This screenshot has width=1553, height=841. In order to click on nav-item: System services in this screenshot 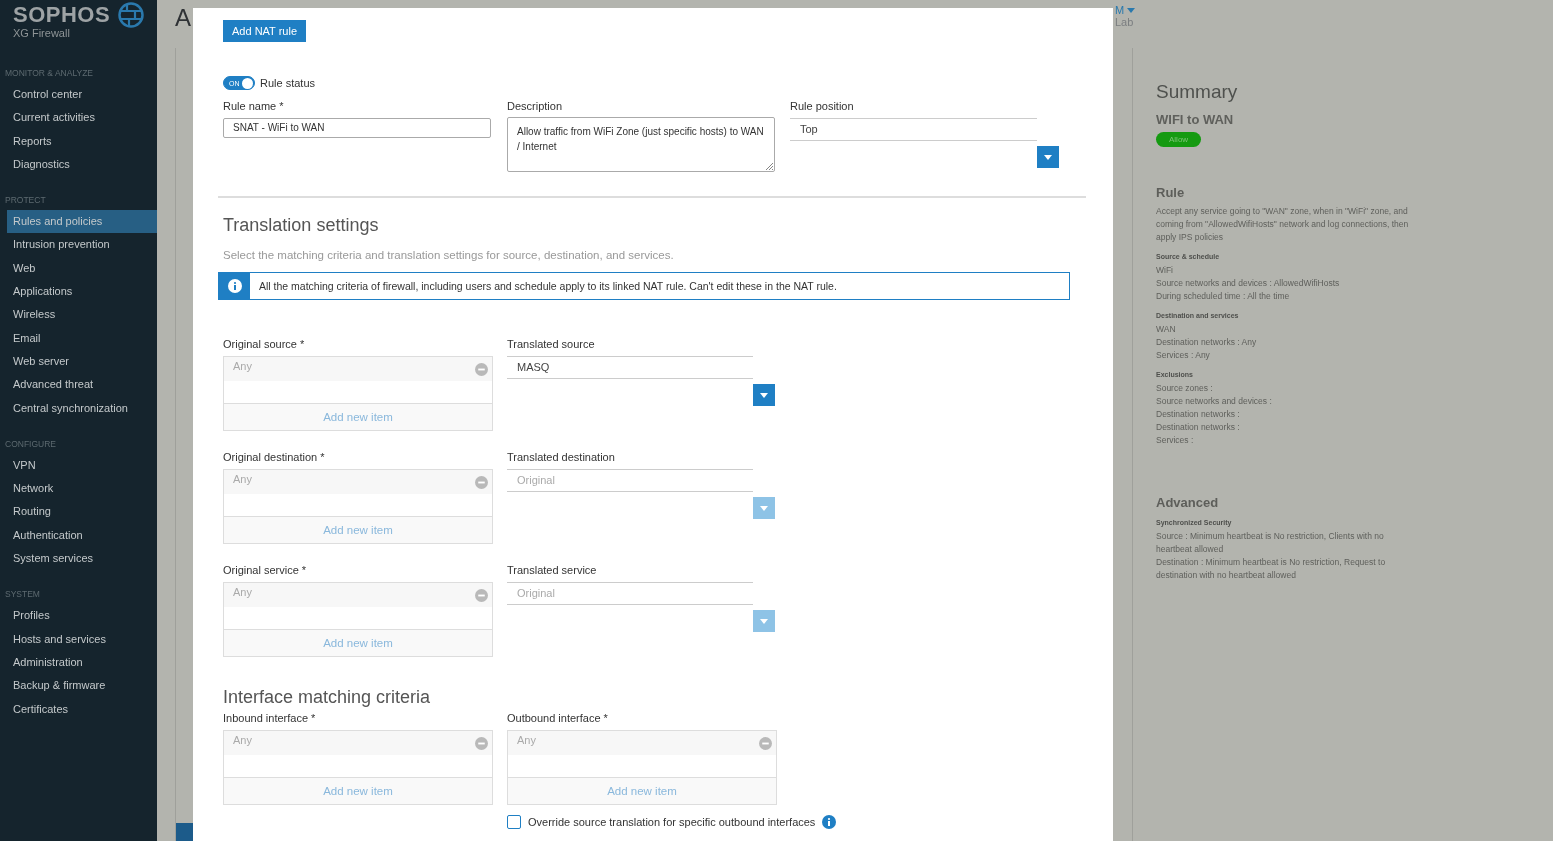, I will do `click(82, 559)`.